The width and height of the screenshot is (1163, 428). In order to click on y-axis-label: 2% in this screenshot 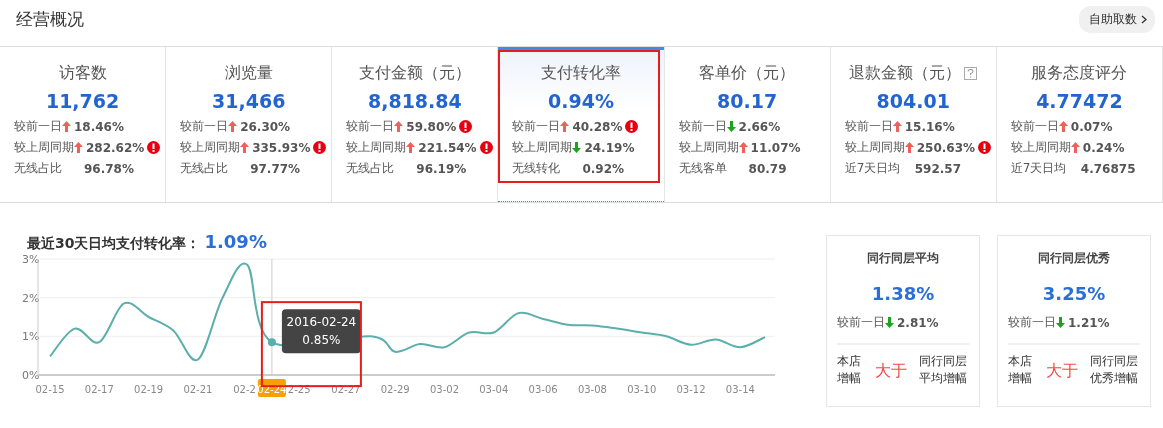, I will do `click(31, 298)`.